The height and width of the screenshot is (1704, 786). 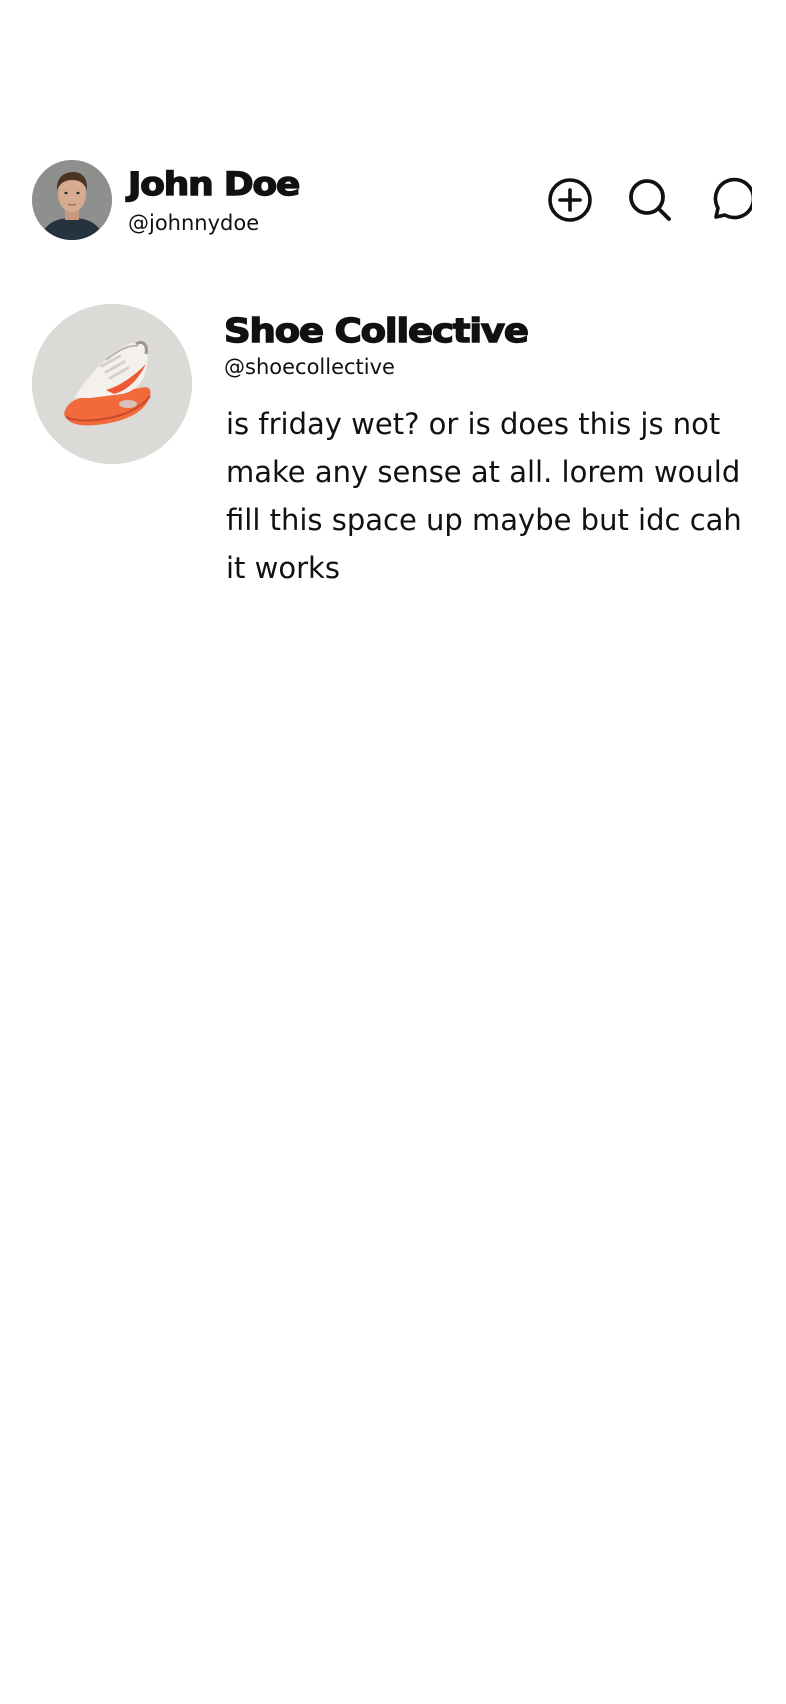 I want to click on avatar-photo, so click(x=72, y=200).